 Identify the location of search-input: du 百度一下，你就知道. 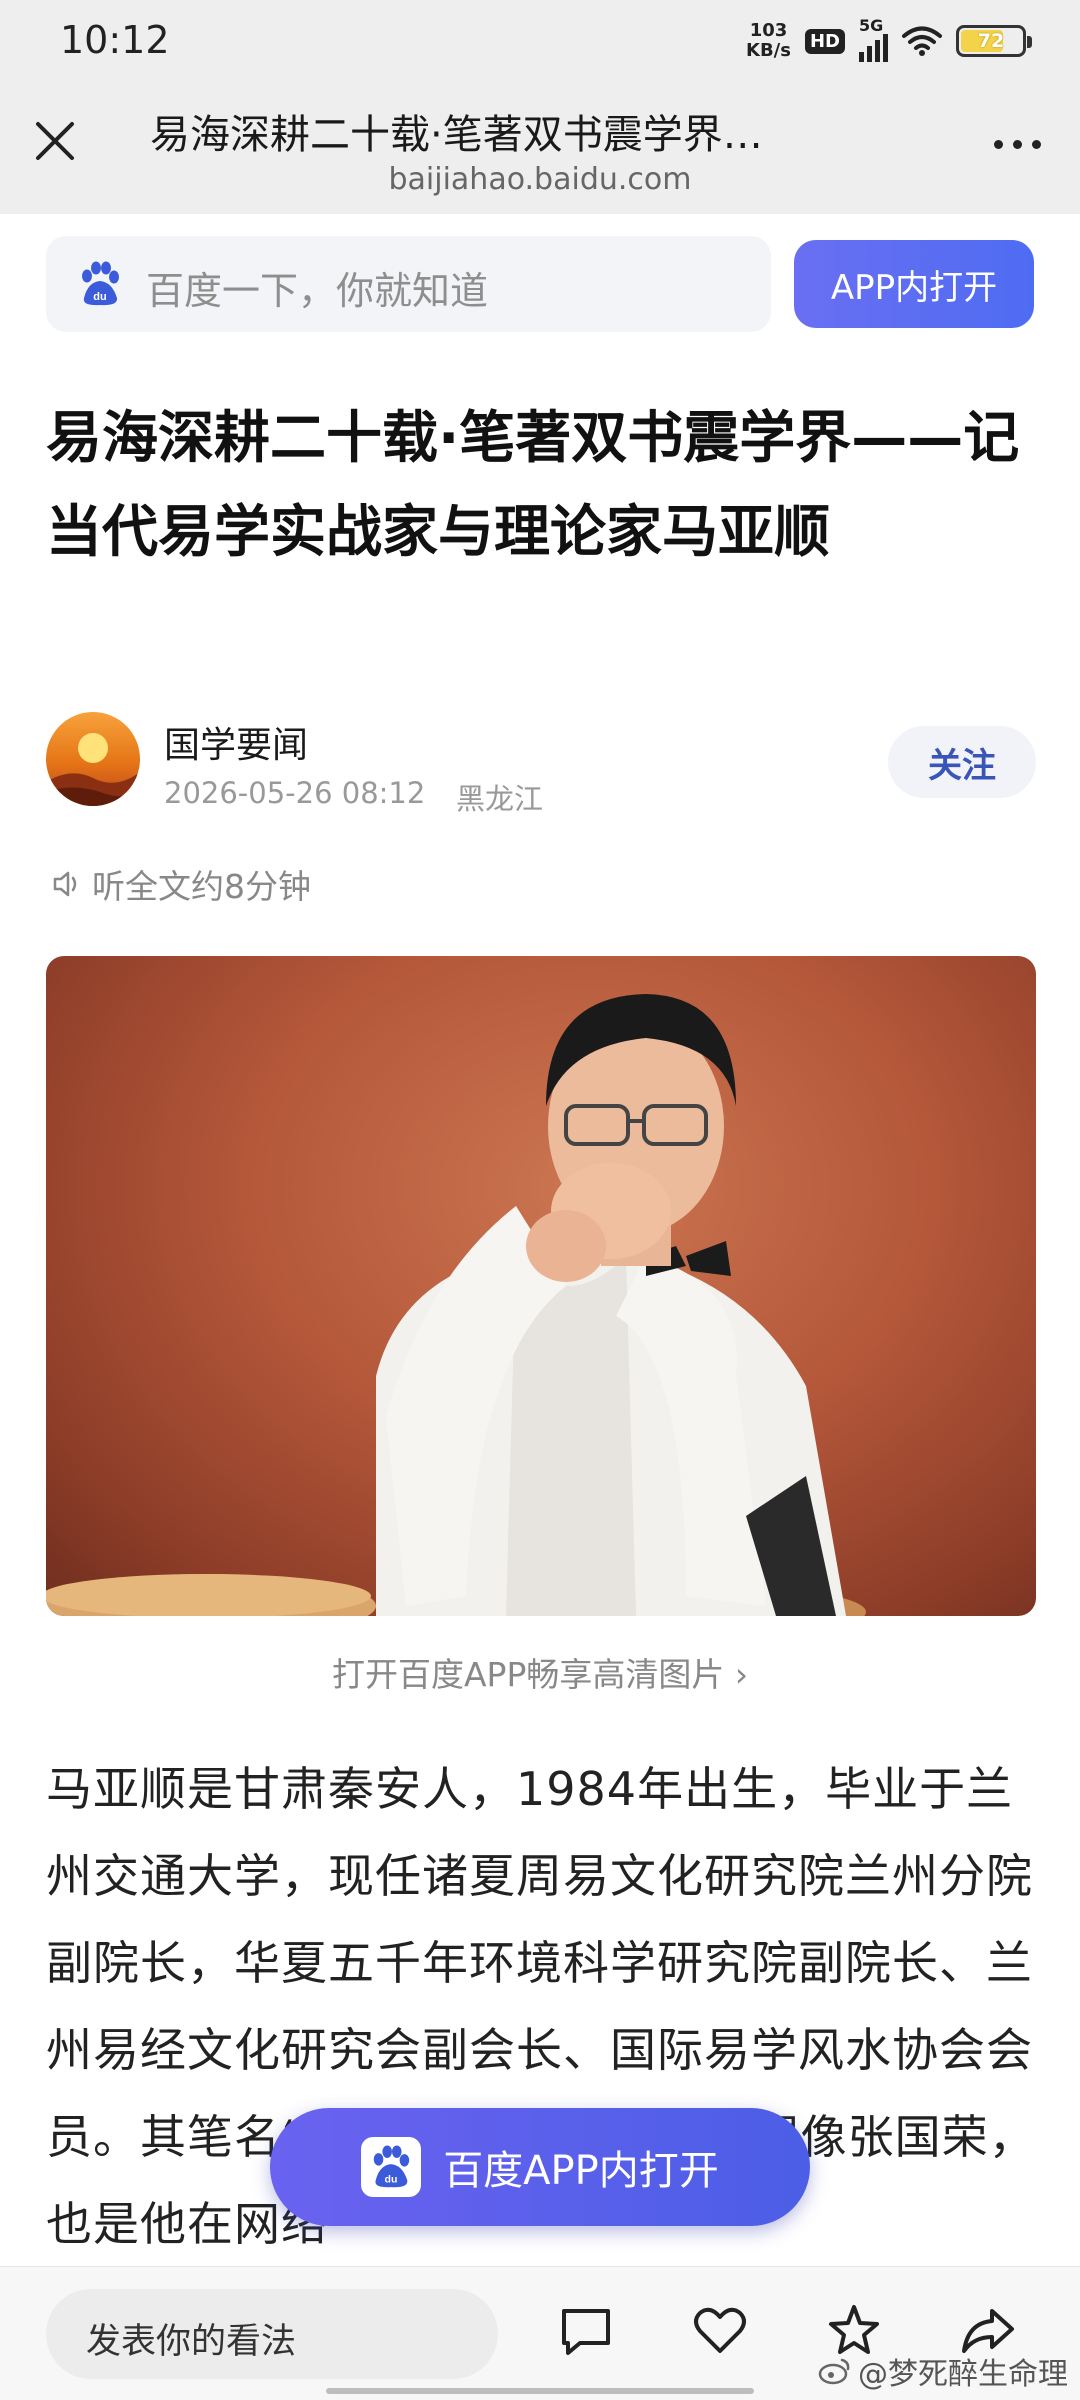
(408, 284).